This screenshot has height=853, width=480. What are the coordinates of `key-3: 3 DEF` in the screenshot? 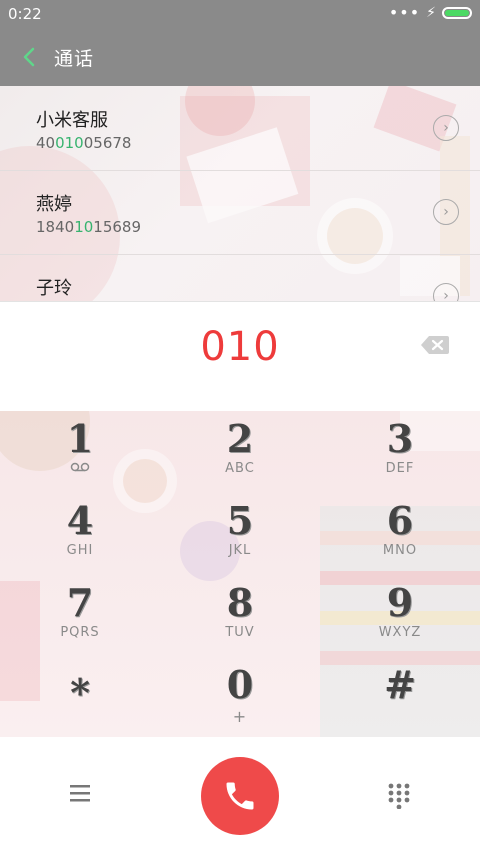 It's located at (400, 451).